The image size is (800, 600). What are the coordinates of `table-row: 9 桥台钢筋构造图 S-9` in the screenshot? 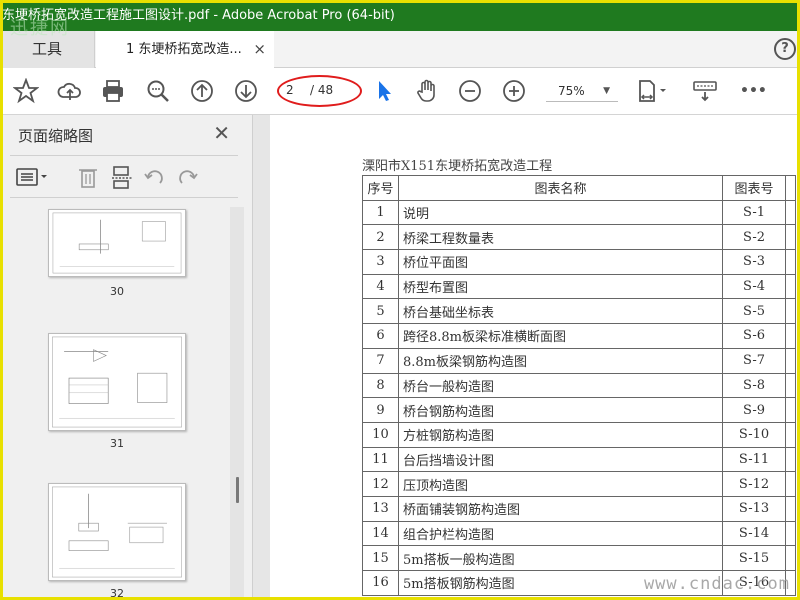 It's located at (579, 410).